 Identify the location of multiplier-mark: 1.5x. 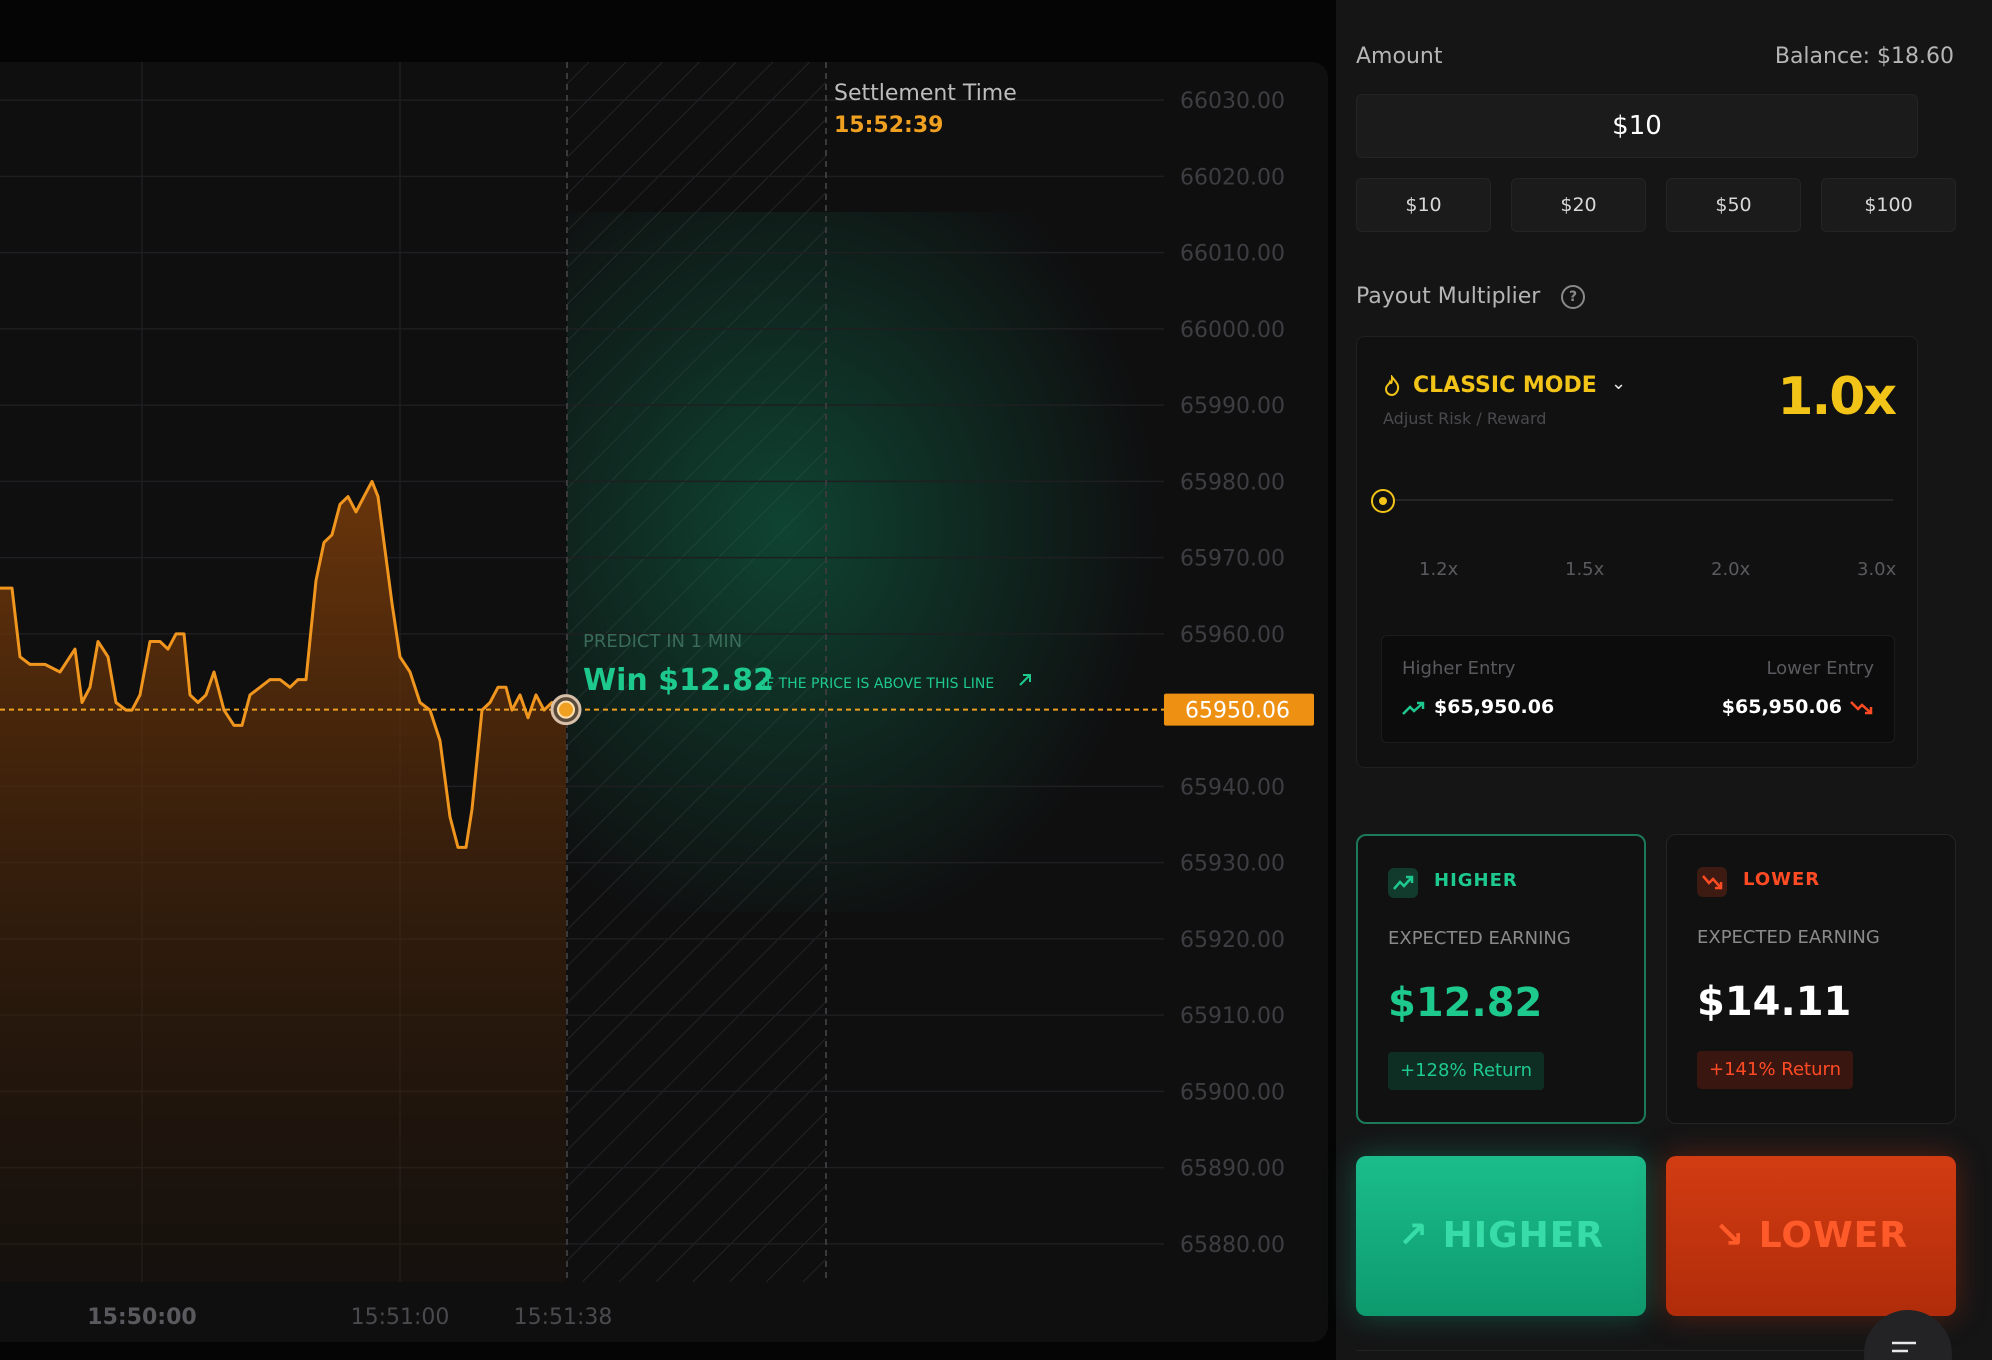
(1584, 569).